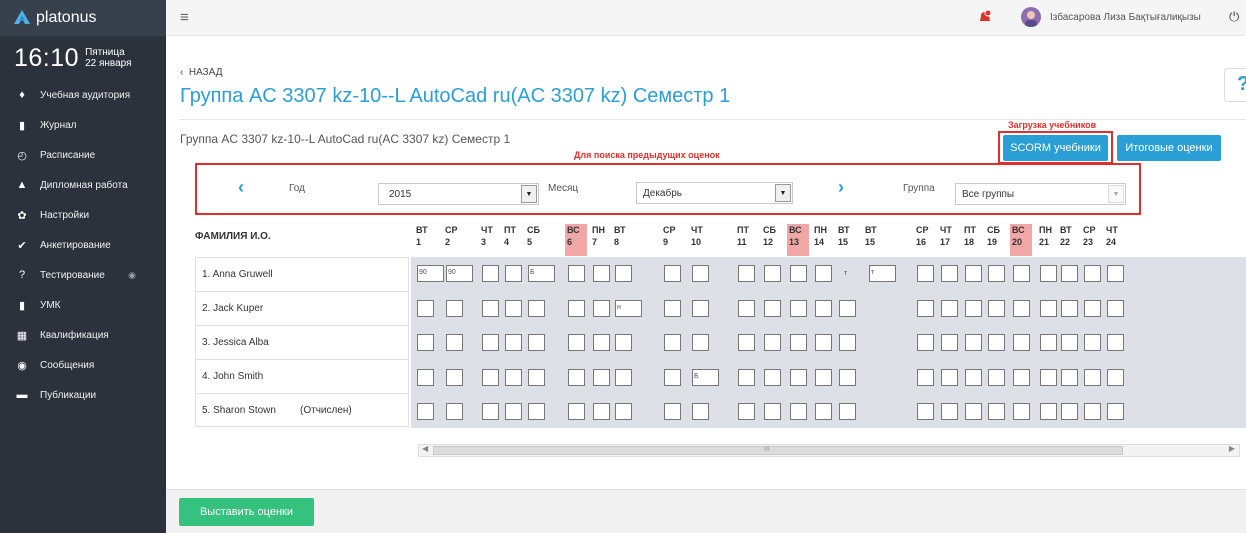 The height and width of the screenshot is (533, 1246). Describe the element at coordinates (845, 273) in the screenshot. I see `grade-mark: т` at that location.